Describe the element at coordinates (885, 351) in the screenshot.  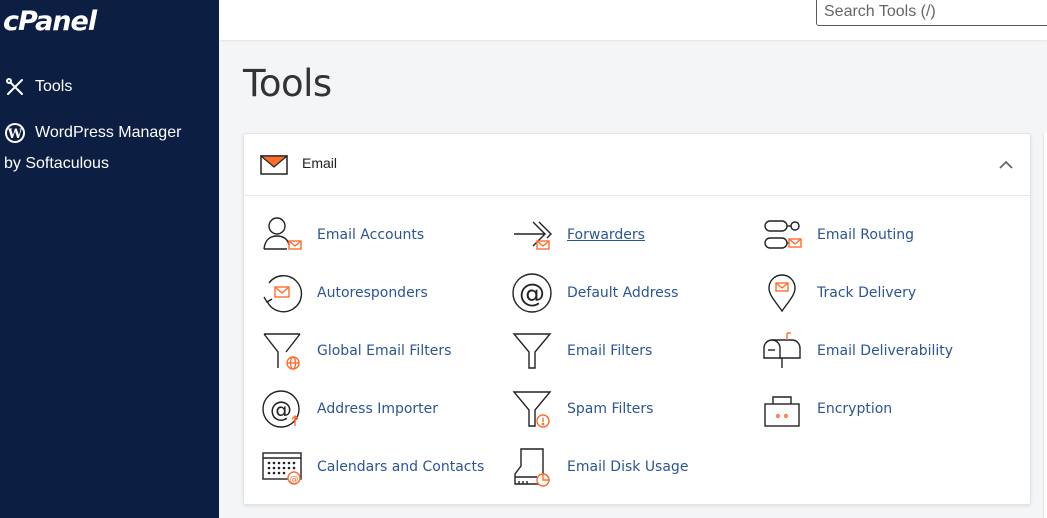
I see `tool-label: Email Deliverability` at that location.